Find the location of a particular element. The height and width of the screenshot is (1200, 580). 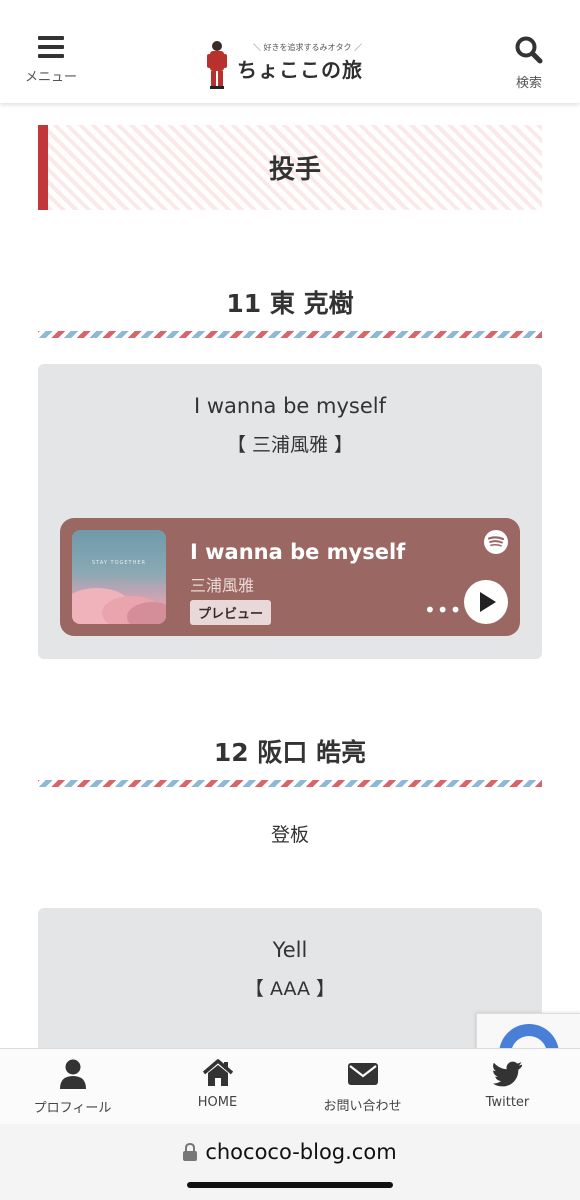

nav-label-contact: お問い合わせ is located at coordinates (362, 1106).